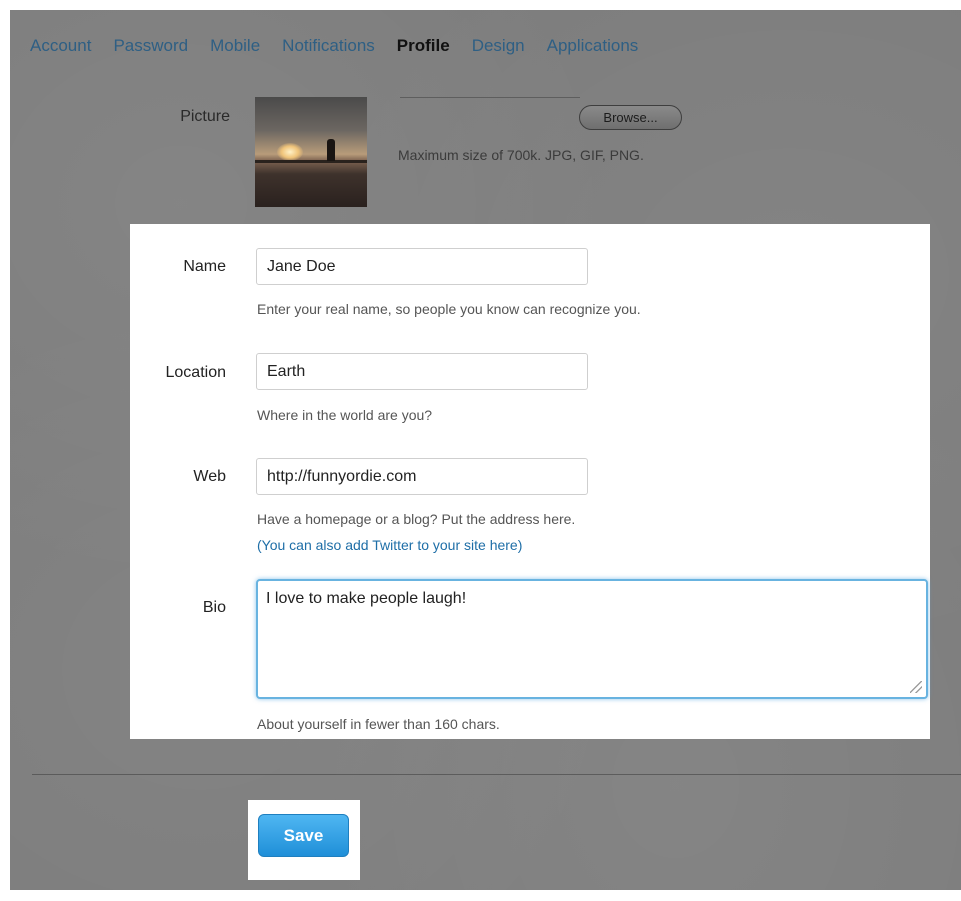 The width and height of the screenshot is (961, 901). I want to click on tab-mobile: Mobile, so click(235, 48).